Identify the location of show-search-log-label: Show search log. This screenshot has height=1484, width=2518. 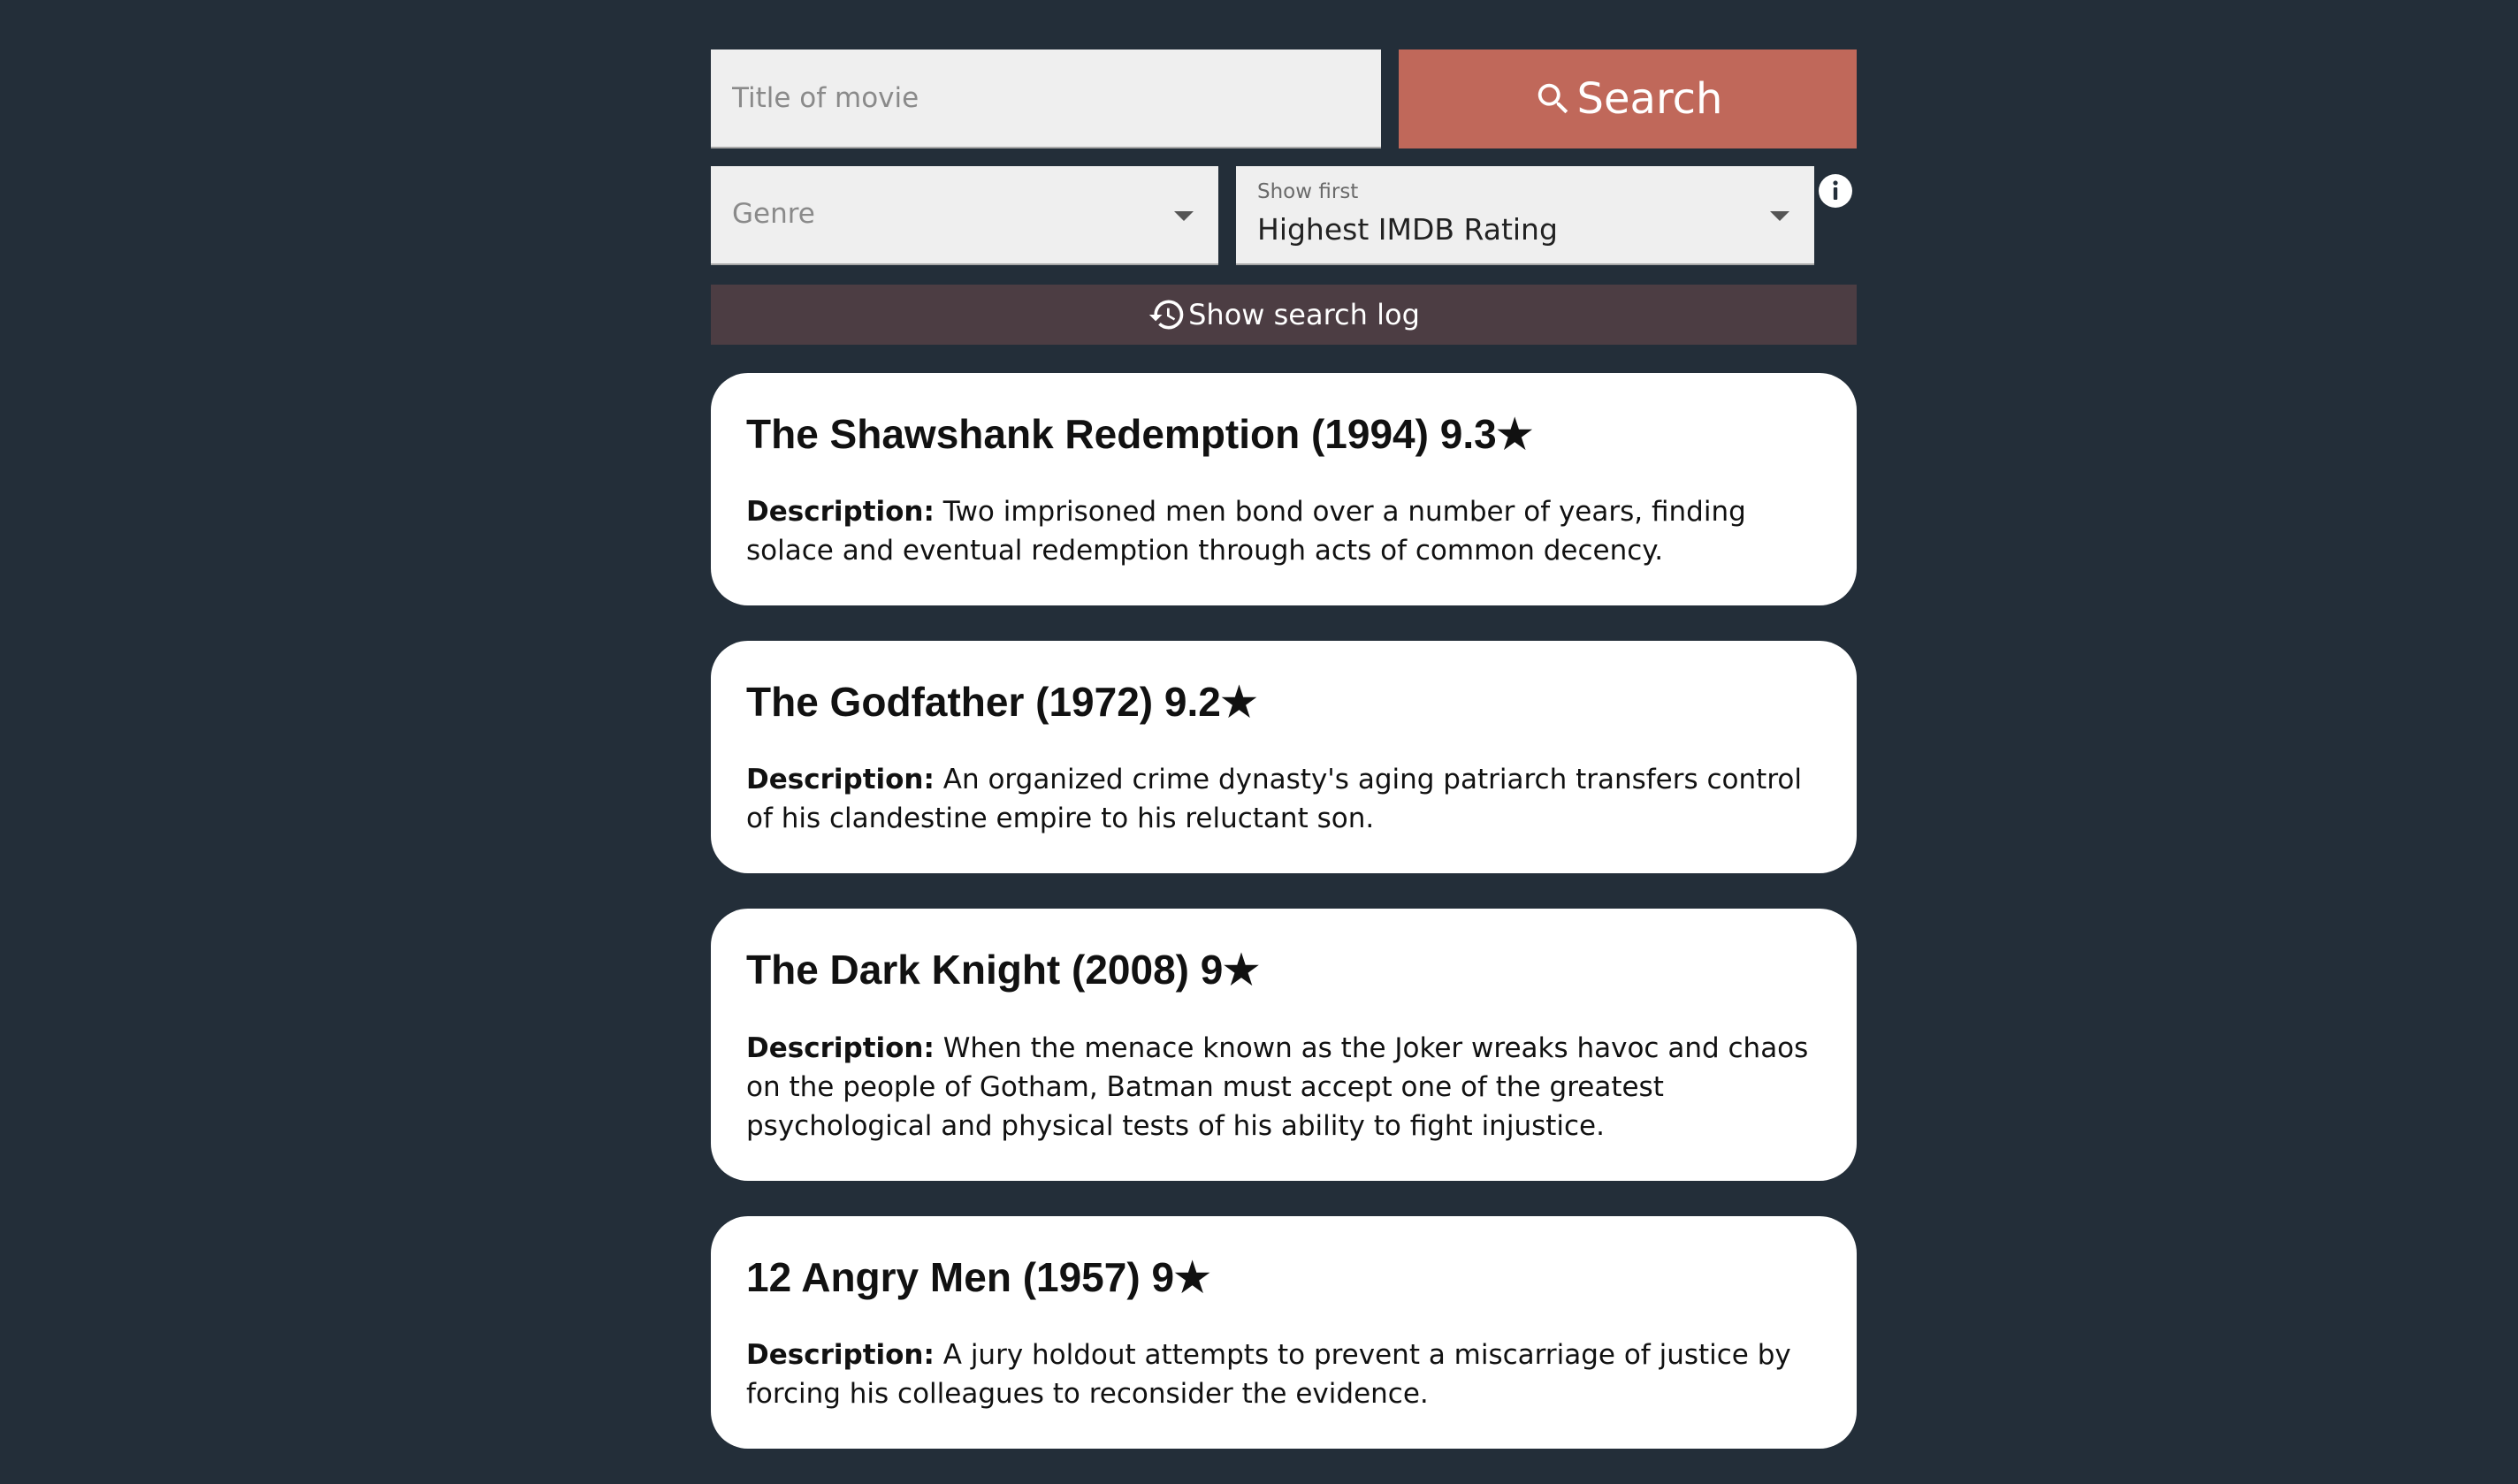
(1304, 314).